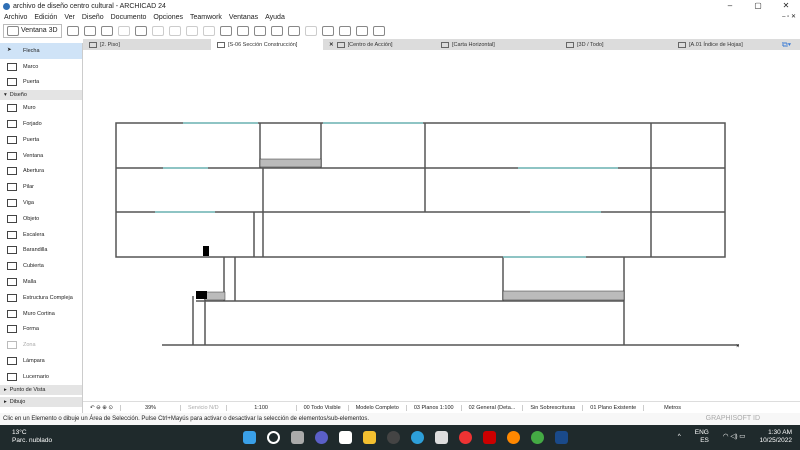  Describe the element at coordinates (174, 30) in the screenshot. I see `section-icon` at that location.